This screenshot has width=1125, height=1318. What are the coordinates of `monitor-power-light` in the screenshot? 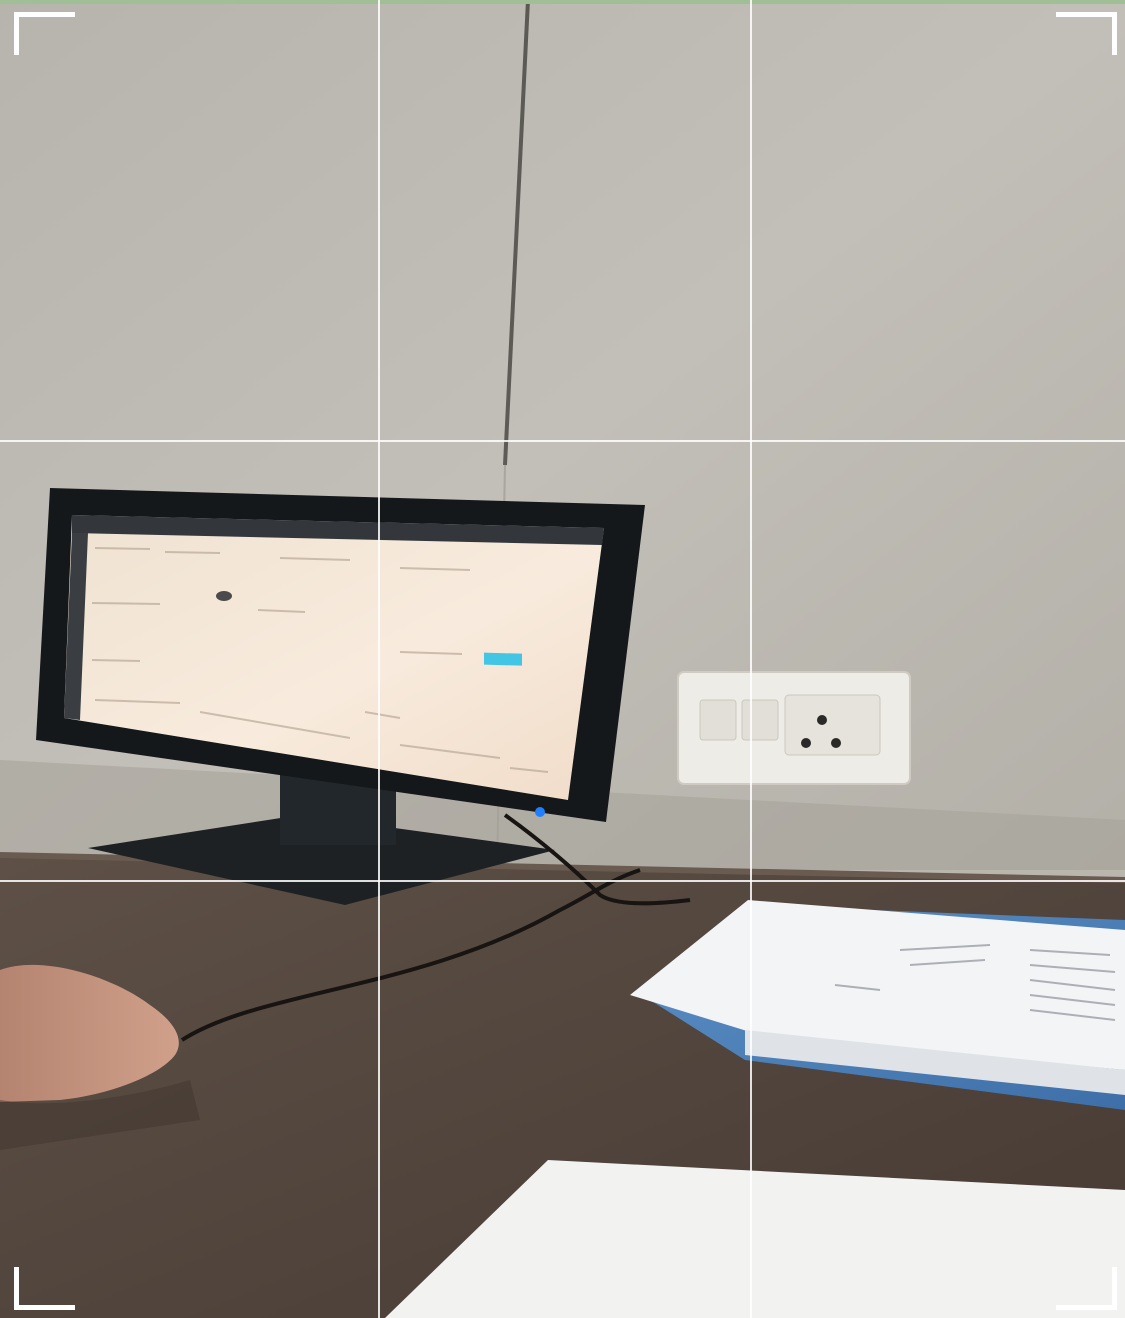 It's located at (540, 812).